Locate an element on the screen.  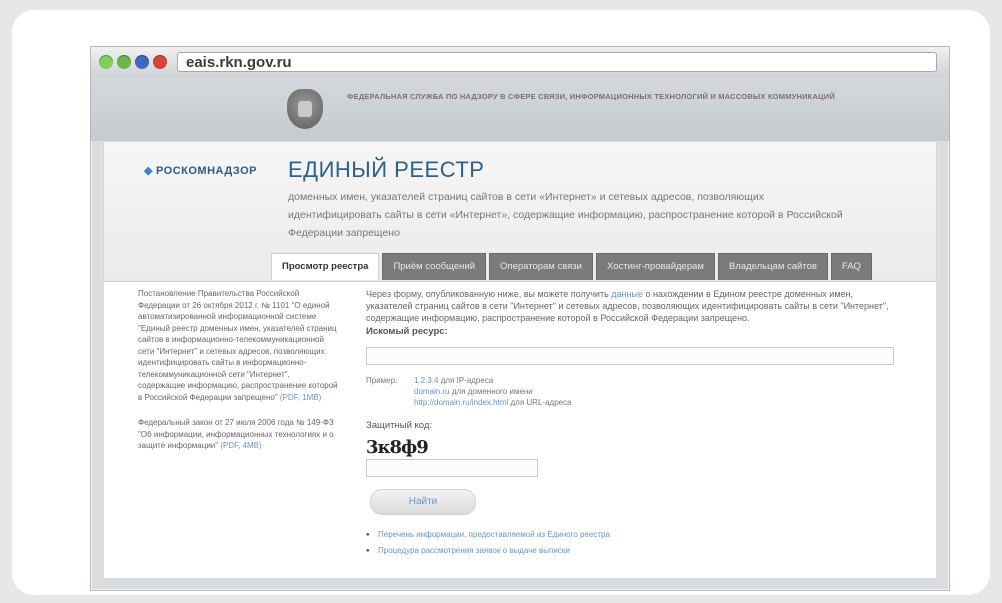
resource-label: Искомый ресурс: is located at coordinates (407, 331).